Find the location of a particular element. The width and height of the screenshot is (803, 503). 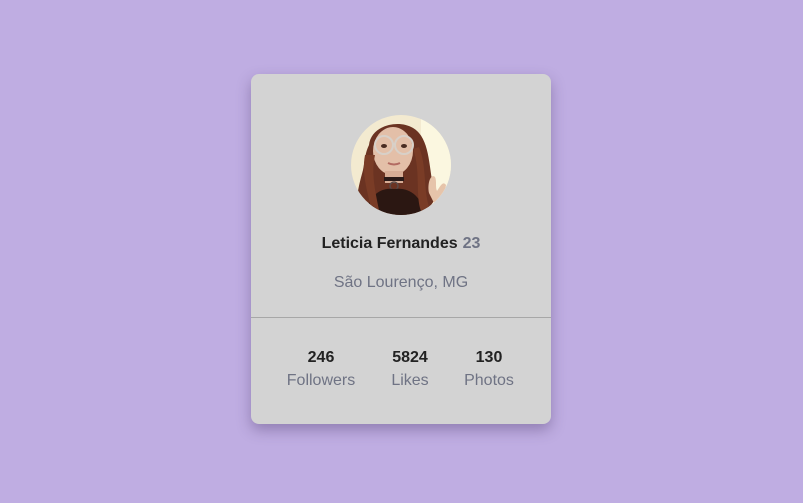

stat-value: 246 is located at coordinates (321, 357).